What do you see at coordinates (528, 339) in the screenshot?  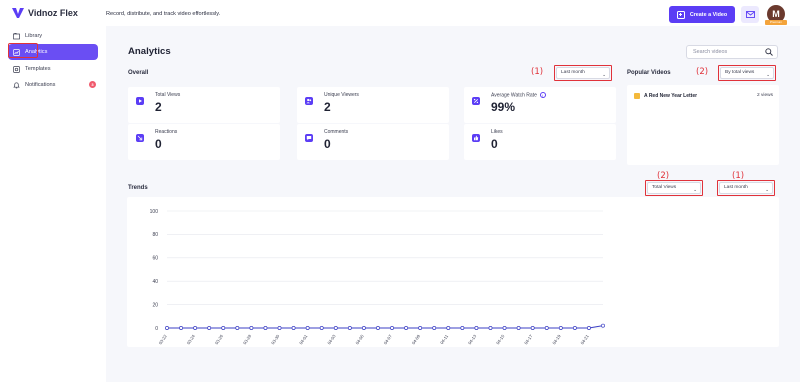 I see `x-tick-label: 04-17` at bounding box center [528, 339].